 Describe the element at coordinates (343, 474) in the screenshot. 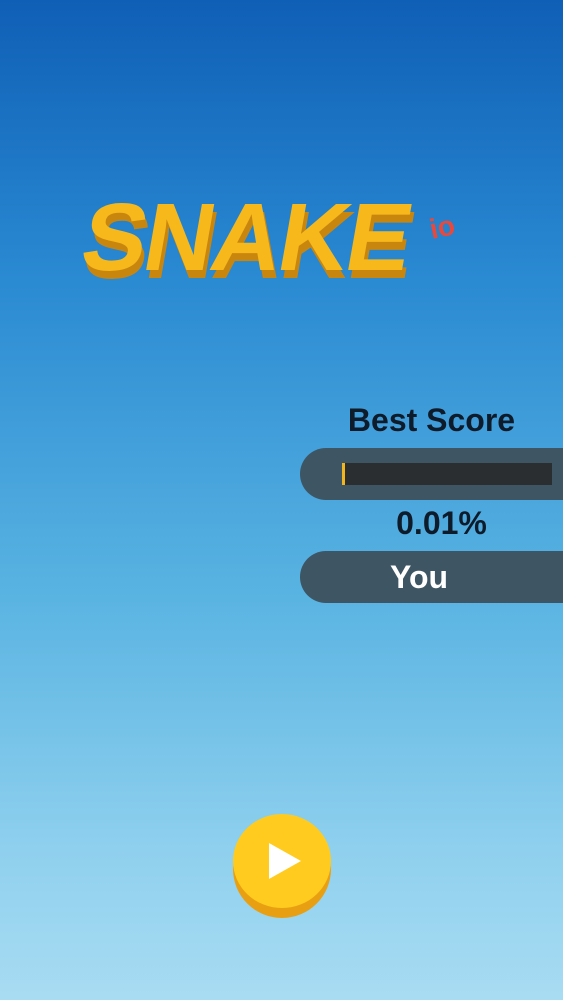

I see `best-score-progress-fill` at that location.